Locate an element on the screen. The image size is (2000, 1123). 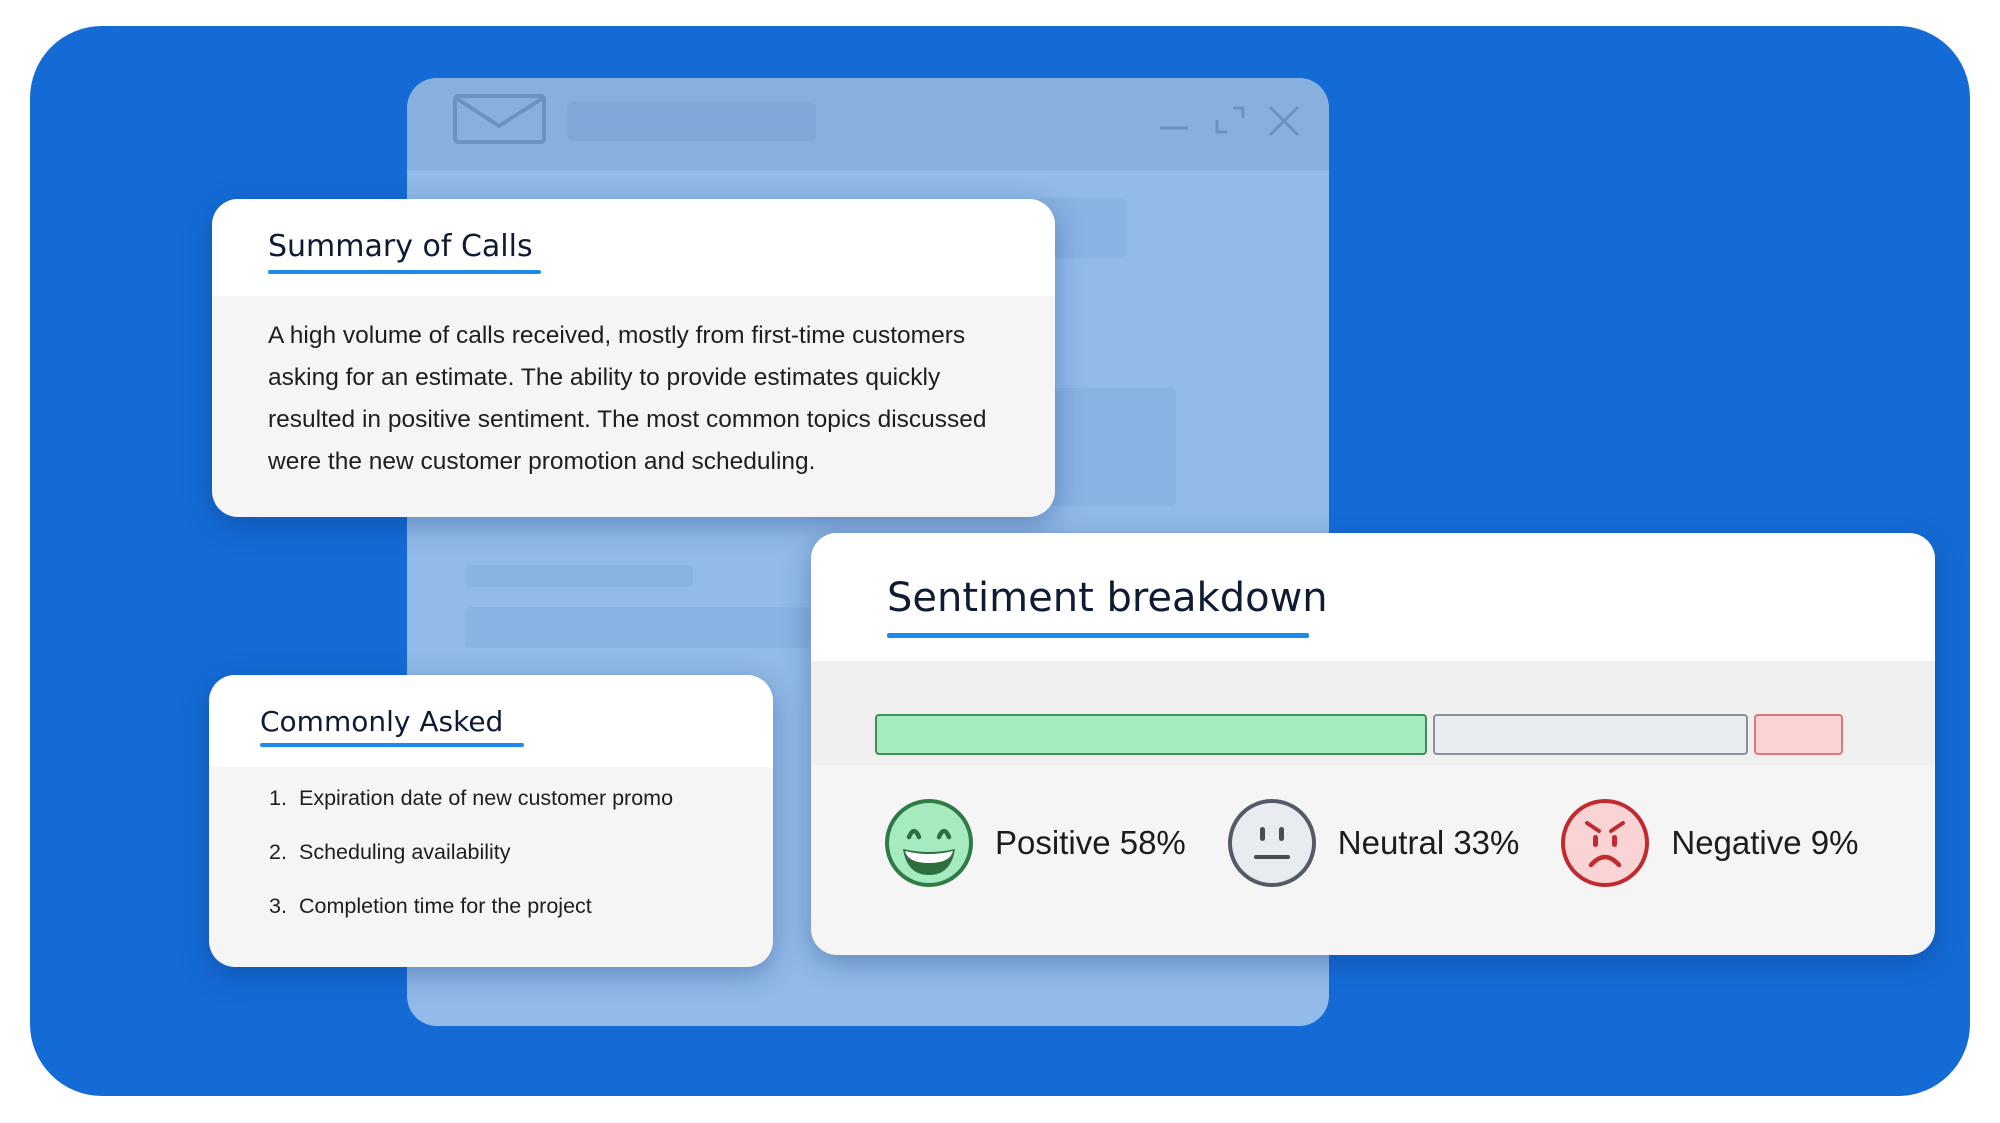
list-number: 2. is located at coordinates (278, 852).